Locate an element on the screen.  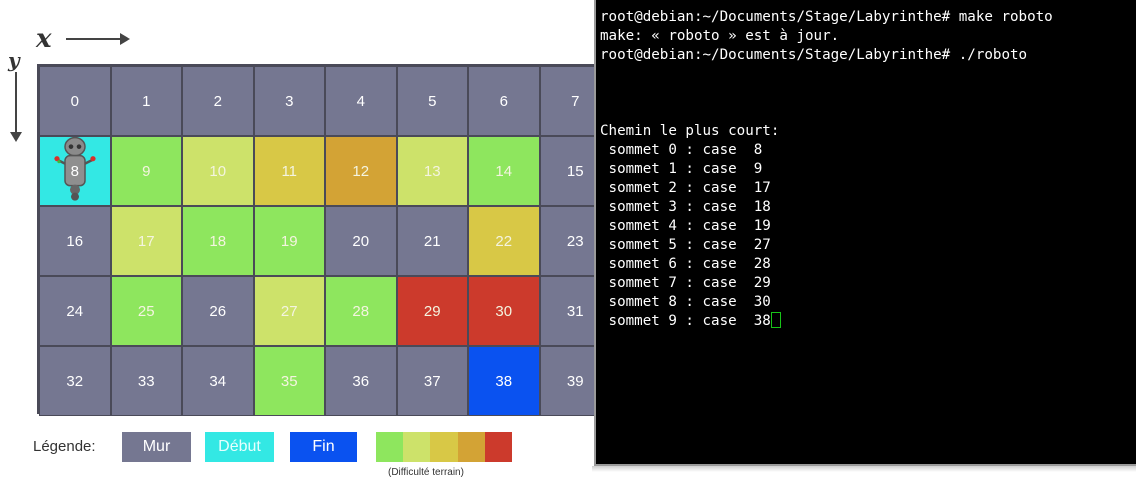
maze-cell-number: 26 is located at coordinates (218, 311).